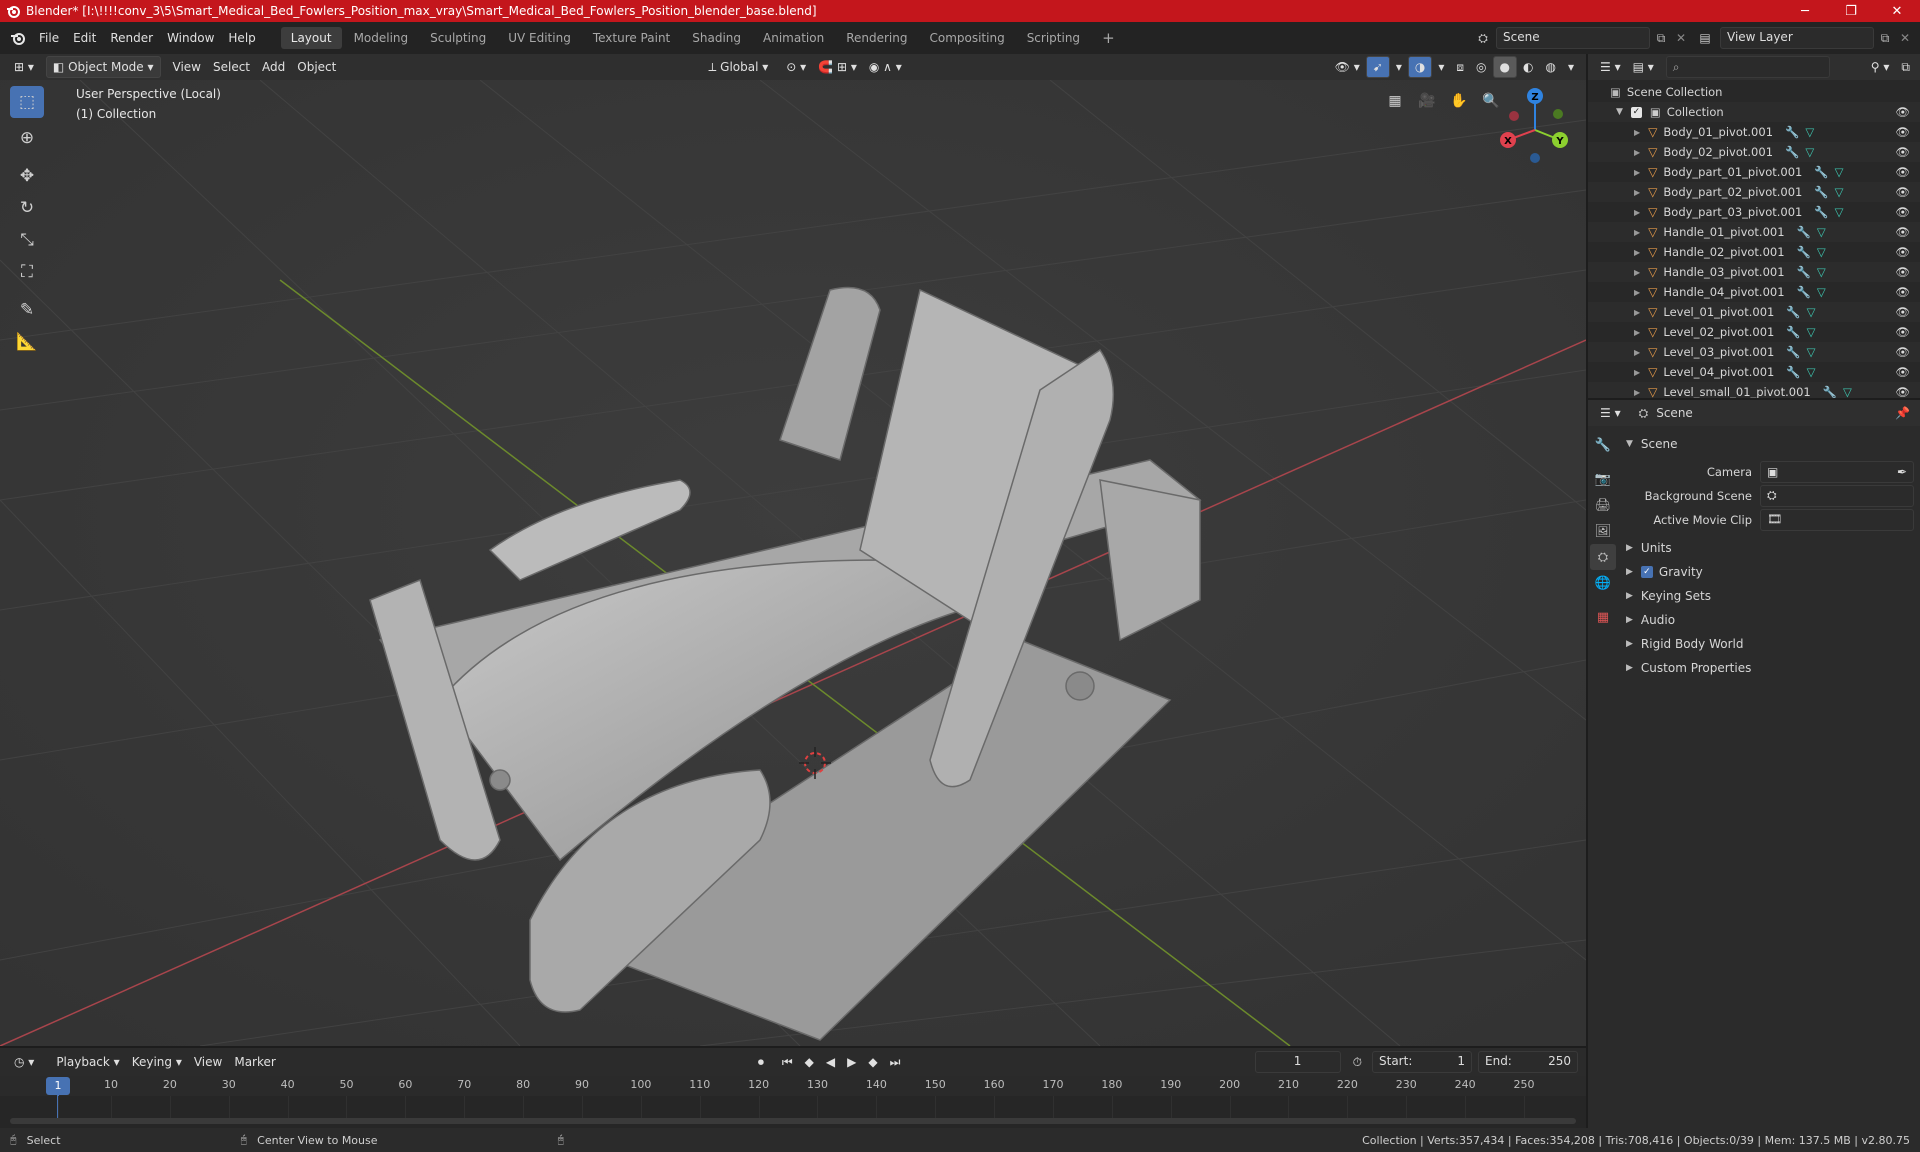 This screenshot has width=1920, height=1152. Describe the element at coordinates (1528, 67) in the screenshot. I see `material-shading-icon: ◐` at that location.